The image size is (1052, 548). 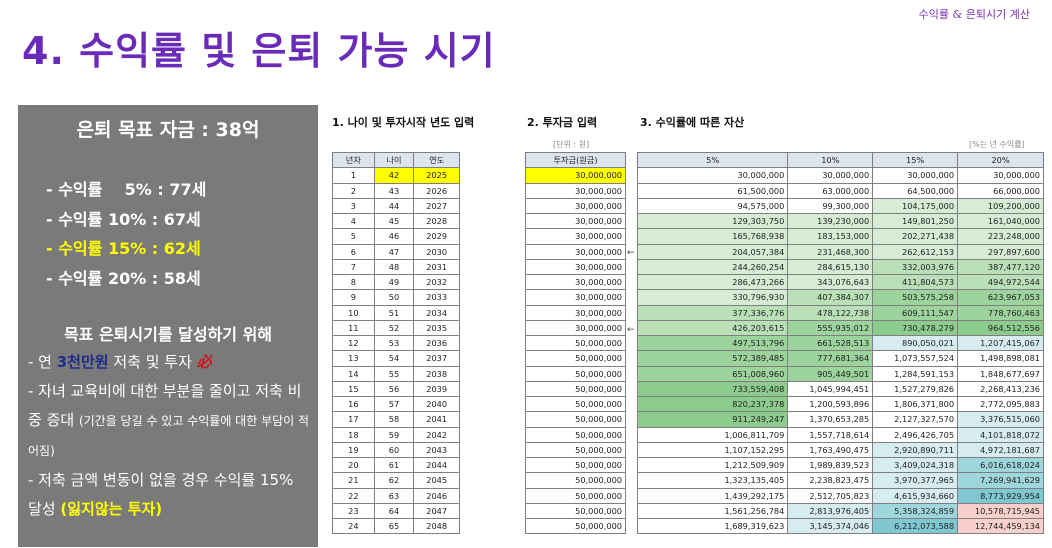 I want to click on section-age-input: 1. 나이 및 투자시작 년도 입력, so click(x=403, y=122).